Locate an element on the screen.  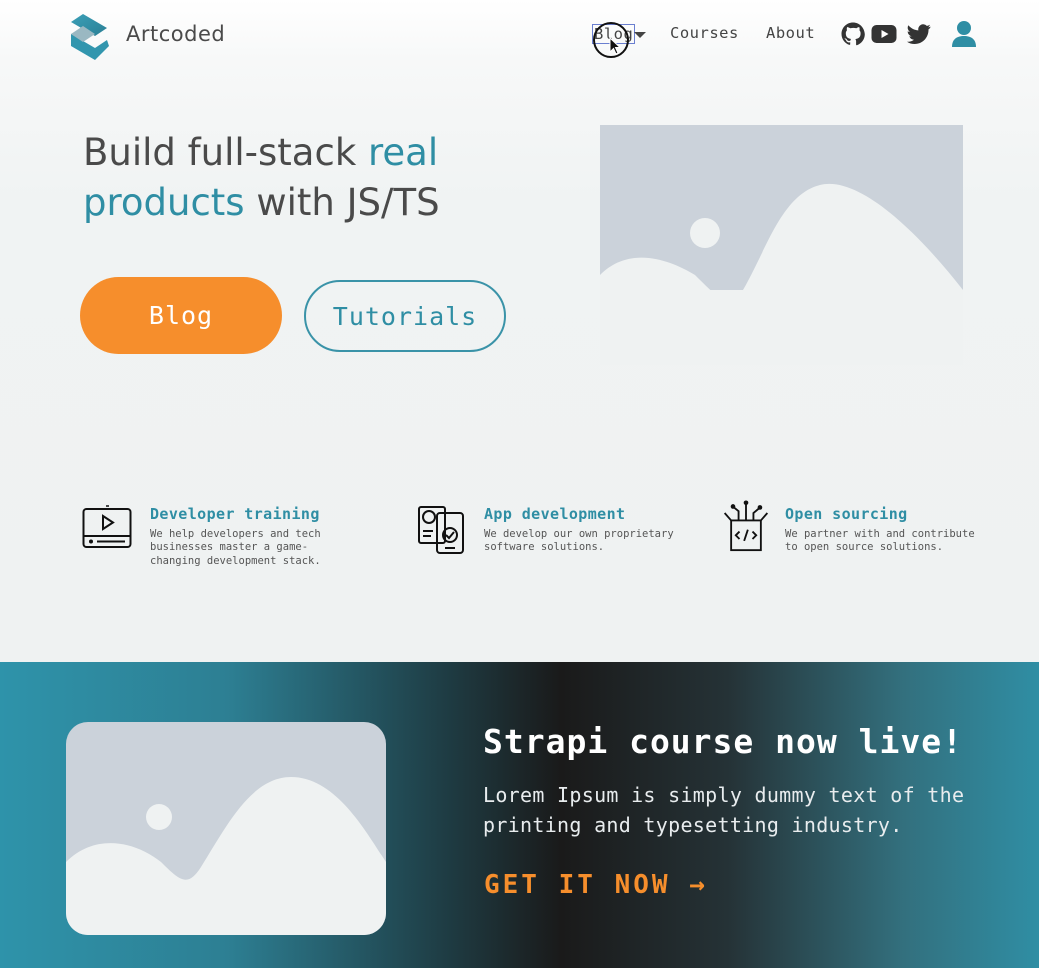
feature-title-app: App development is located at coordinates (555, 514).